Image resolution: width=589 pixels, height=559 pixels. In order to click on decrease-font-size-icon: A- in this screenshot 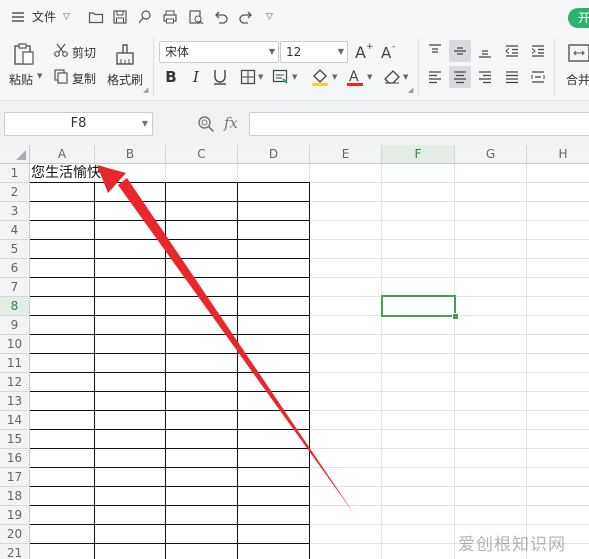, I will do `click(390, 51)`.